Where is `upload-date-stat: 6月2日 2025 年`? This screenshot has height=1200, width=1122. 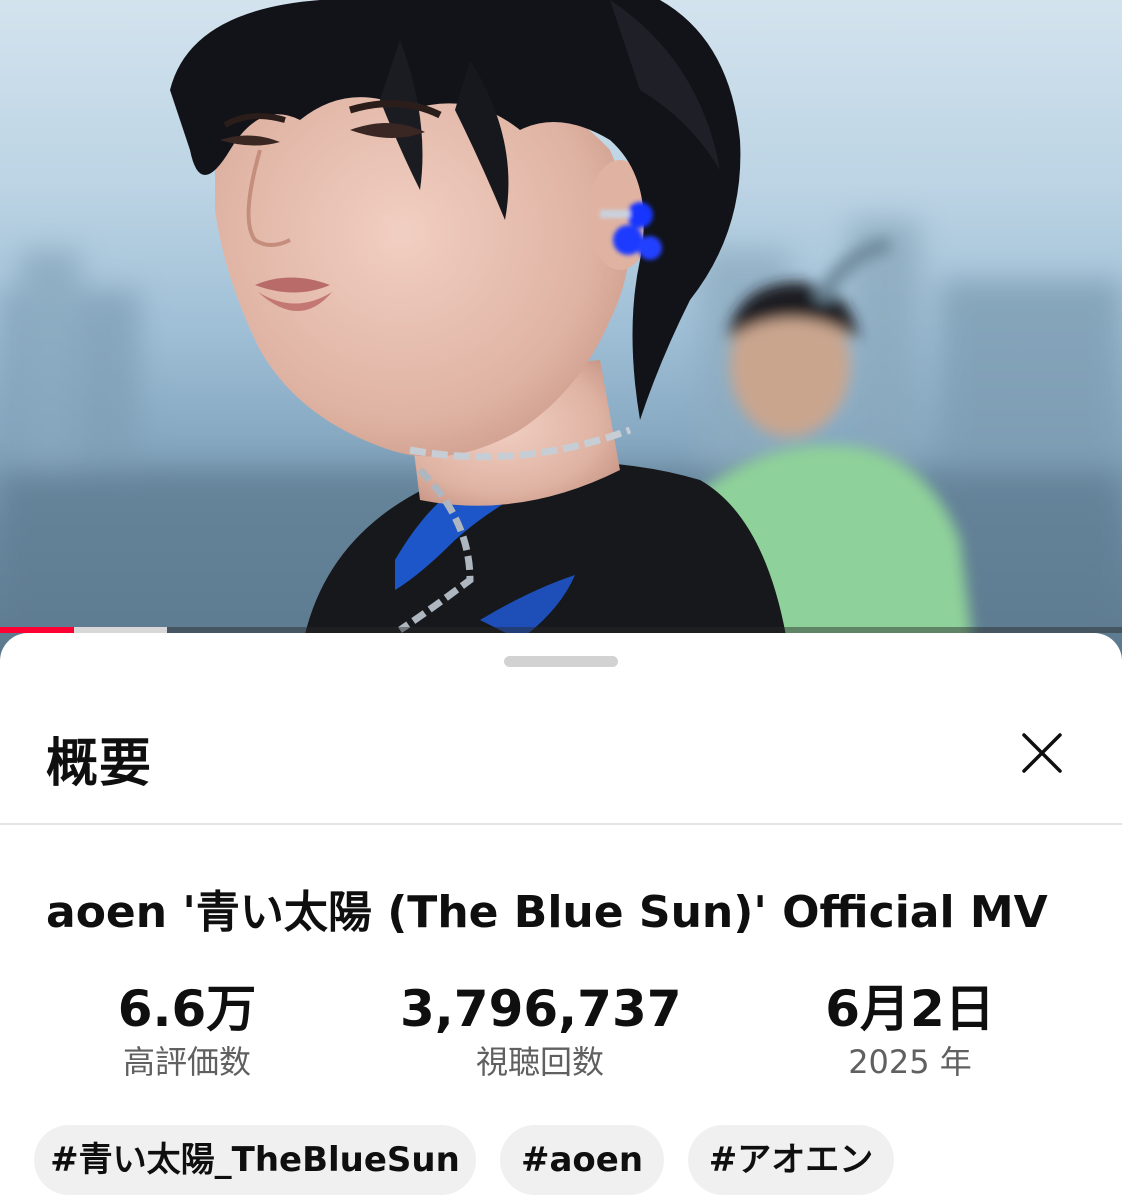 upload-date-stat: 6月2日 2025 年 is located at coordinates (910, 1030).